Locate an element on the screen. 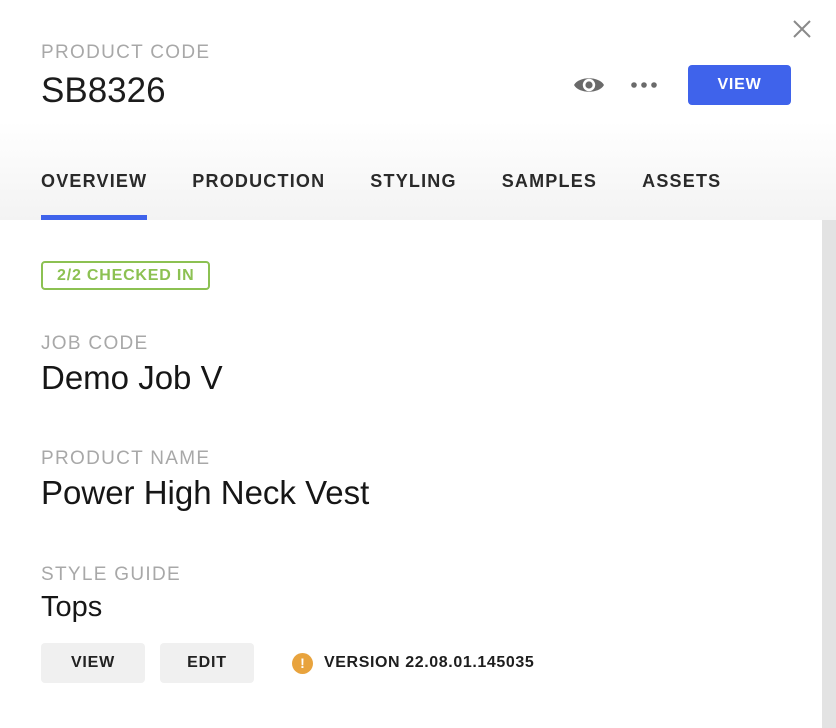  tab-styling: STYLING is located at coordinates (413, 192).